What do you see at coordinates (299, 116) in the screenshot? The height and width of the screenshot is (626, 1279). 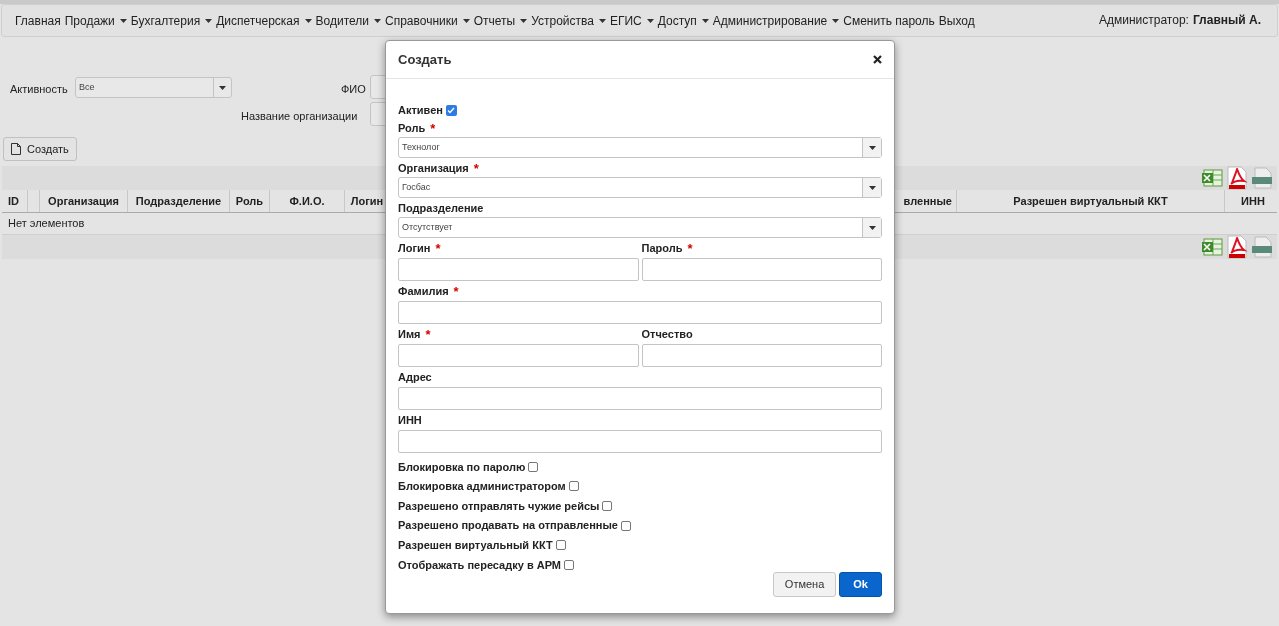 I see `filter-label: Название организации` at bounding box center [299, 116].